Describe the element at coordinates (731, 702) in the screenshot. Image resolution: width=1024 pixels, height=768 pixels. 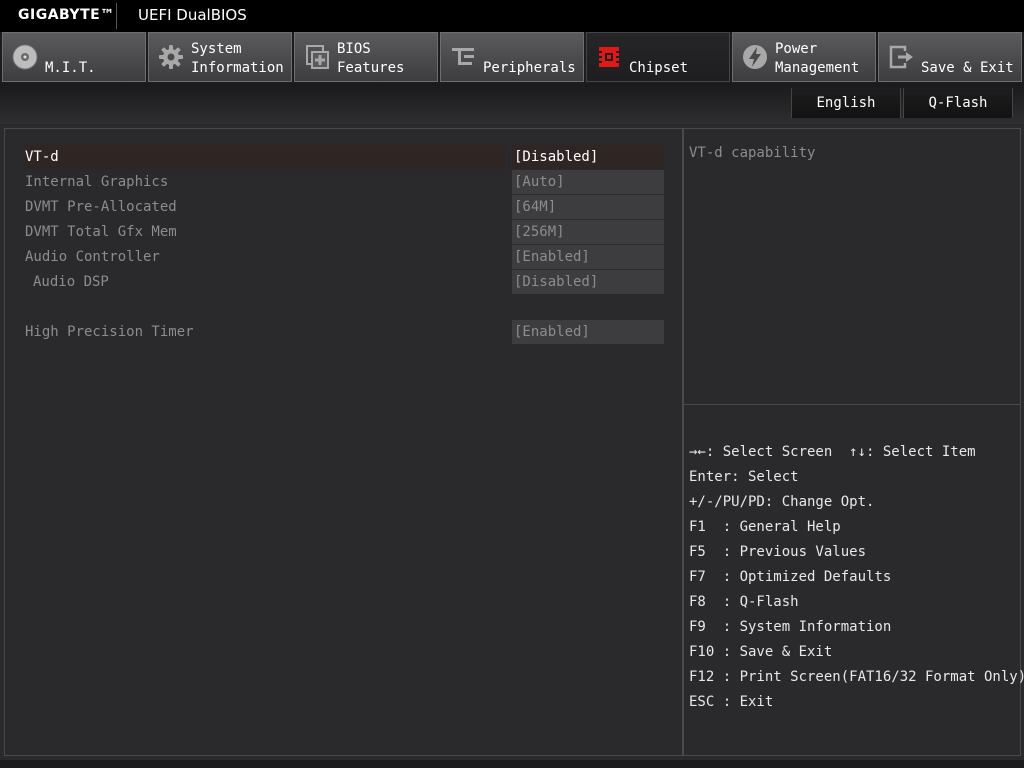
I see `key-hint: ESC : Exit` at that location.